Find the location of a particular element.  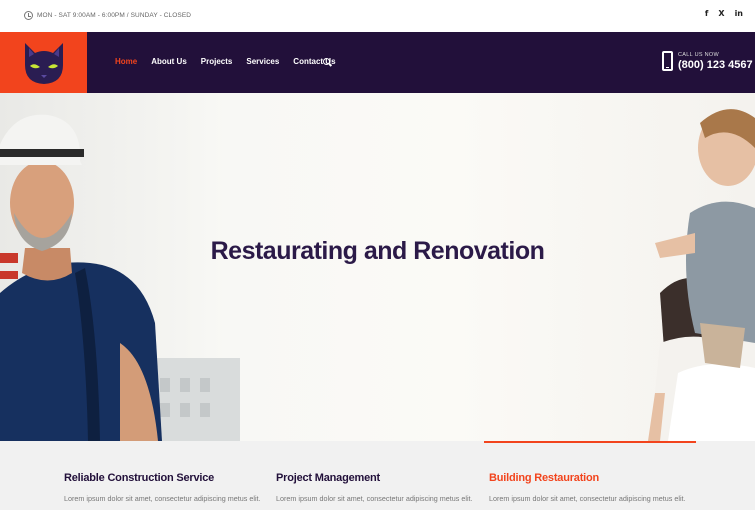

social-links: f X in is located at coordinates (724, 13).